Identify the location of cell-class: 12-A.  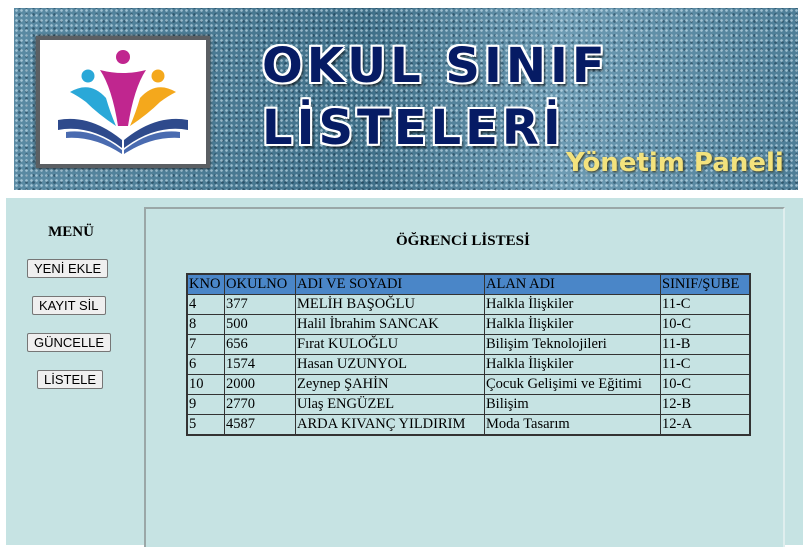
(705, 425).